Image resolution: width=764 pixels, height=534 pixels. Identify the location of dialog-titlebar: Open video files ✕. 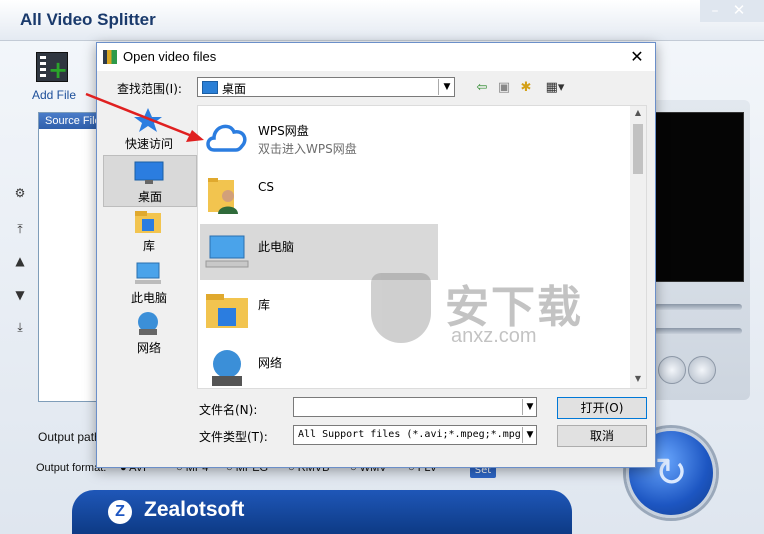
(376, 57).